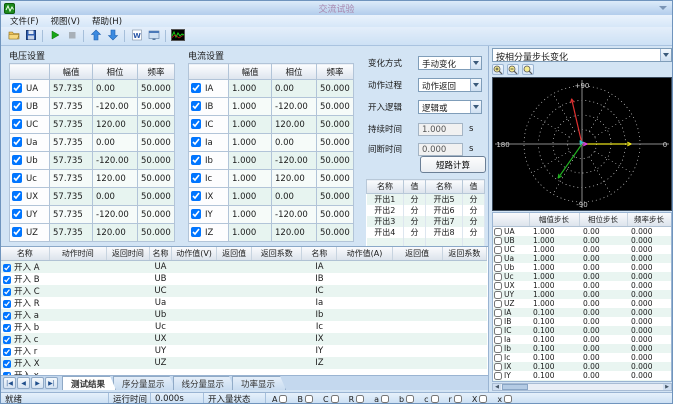 The height and width of the screenshot is (404, 673). Describe the element at coordinates (37, 383) in the screenshot. I see `nav-next-button: ▶` at that location.